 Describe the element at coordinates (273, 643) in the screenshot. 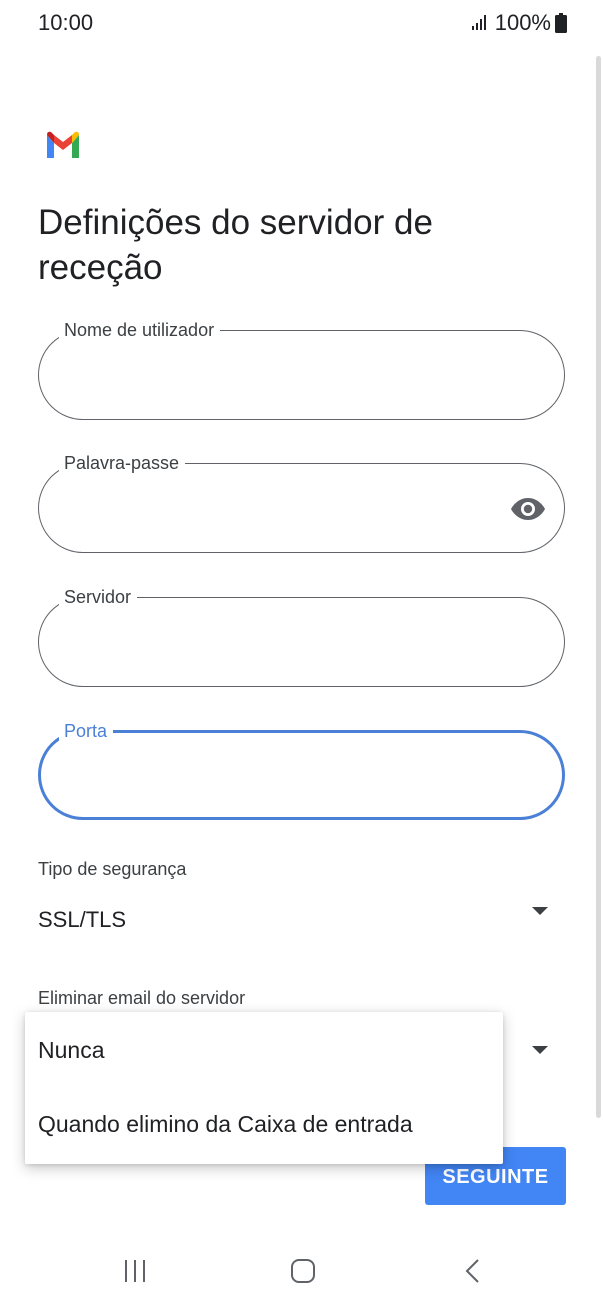

I see `server-input` at that location.